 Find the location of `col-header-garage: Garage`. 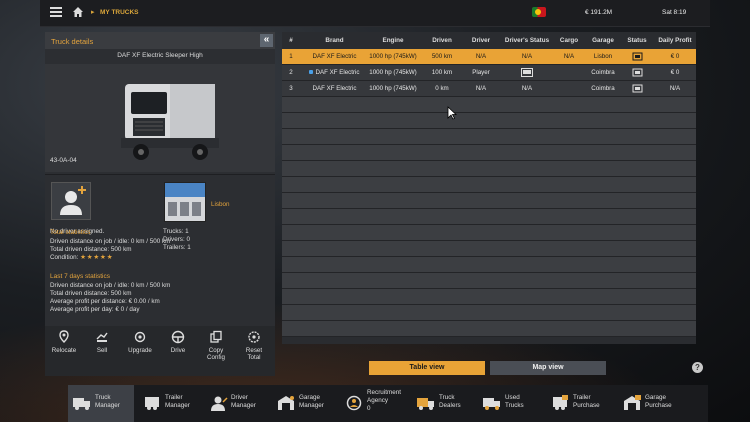

col-header-garage: Garage is located at coordinates (603, 40).